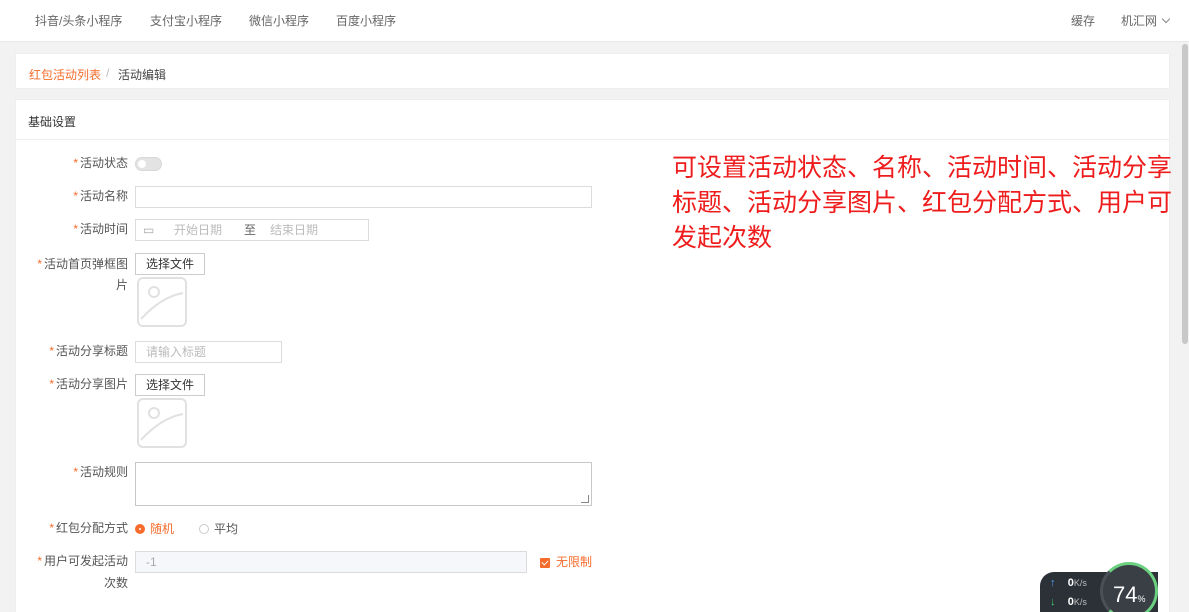 The width and height of the screenshot is (1189, 612). I want to click on share-title-label: * 活动分享标题, so click(88, 351).